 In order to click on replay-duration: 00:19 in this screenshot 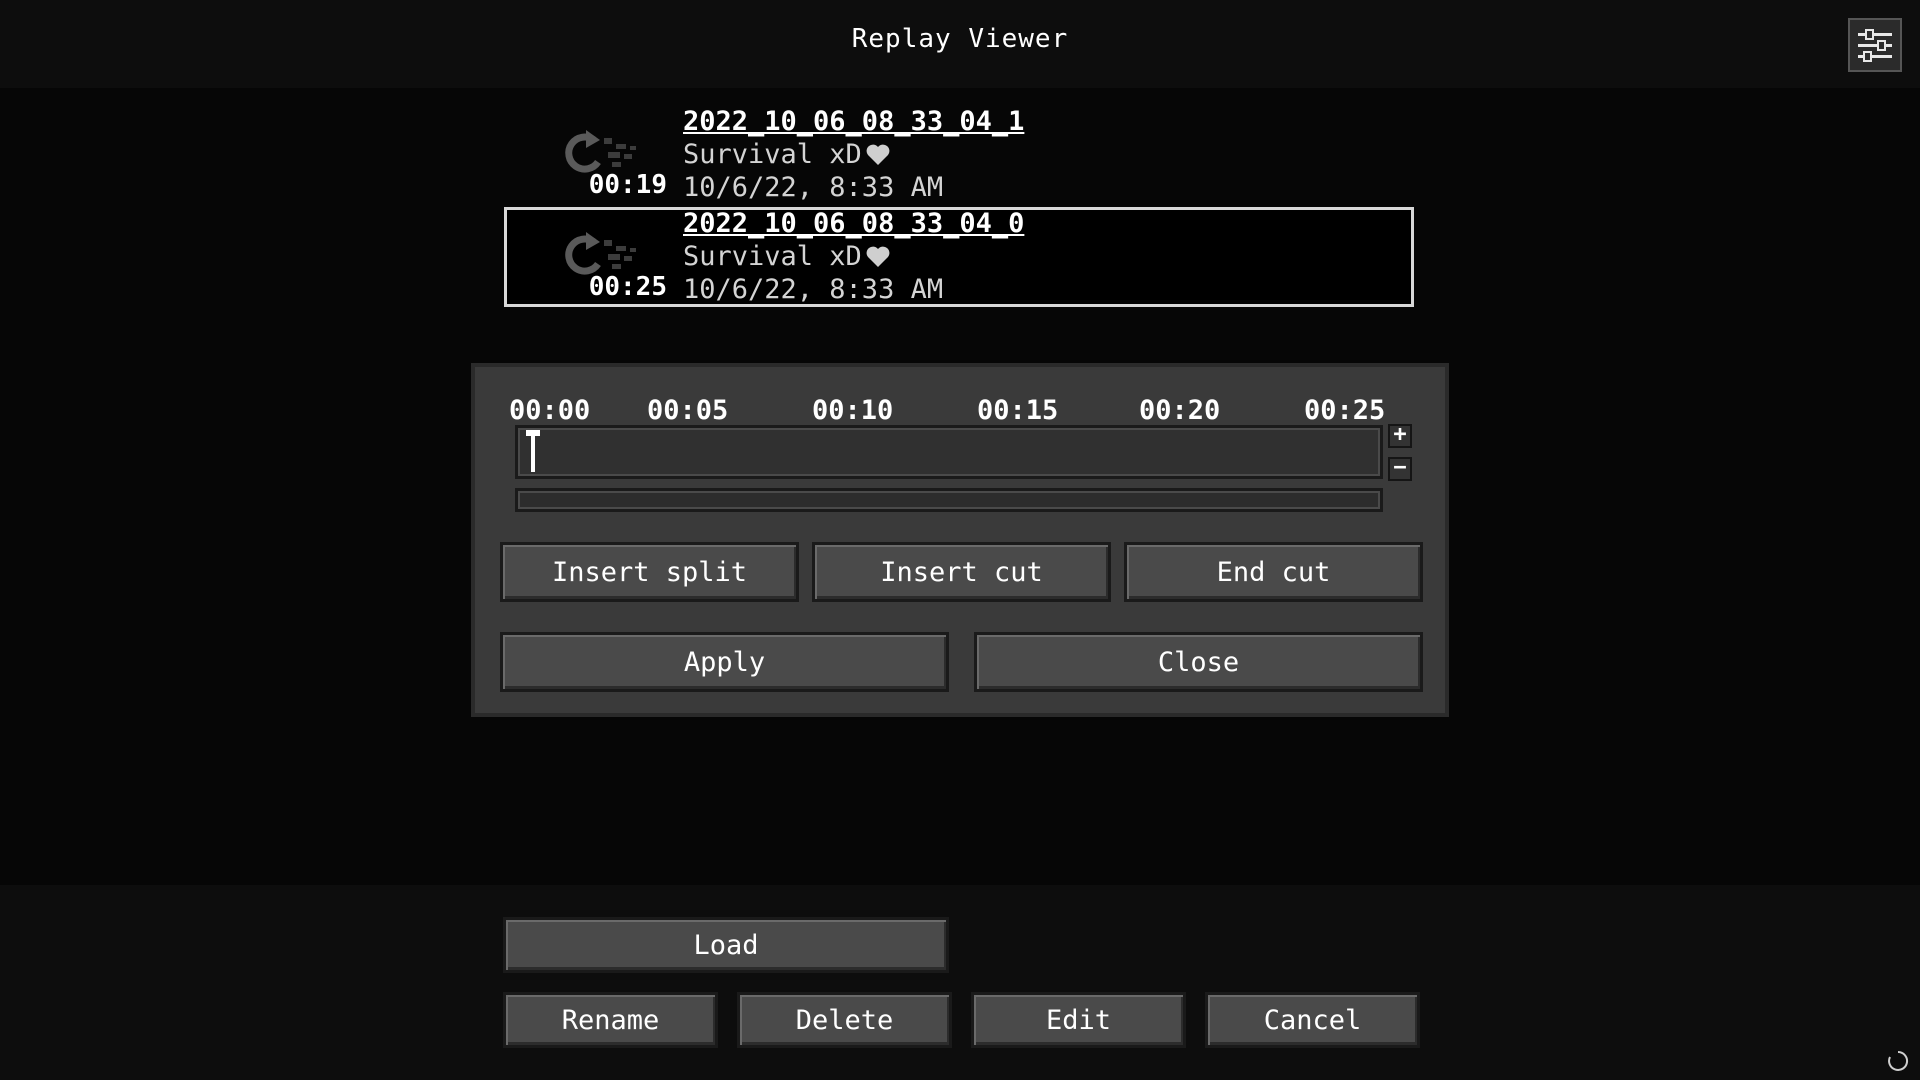, I will do `click(627, 185)`.